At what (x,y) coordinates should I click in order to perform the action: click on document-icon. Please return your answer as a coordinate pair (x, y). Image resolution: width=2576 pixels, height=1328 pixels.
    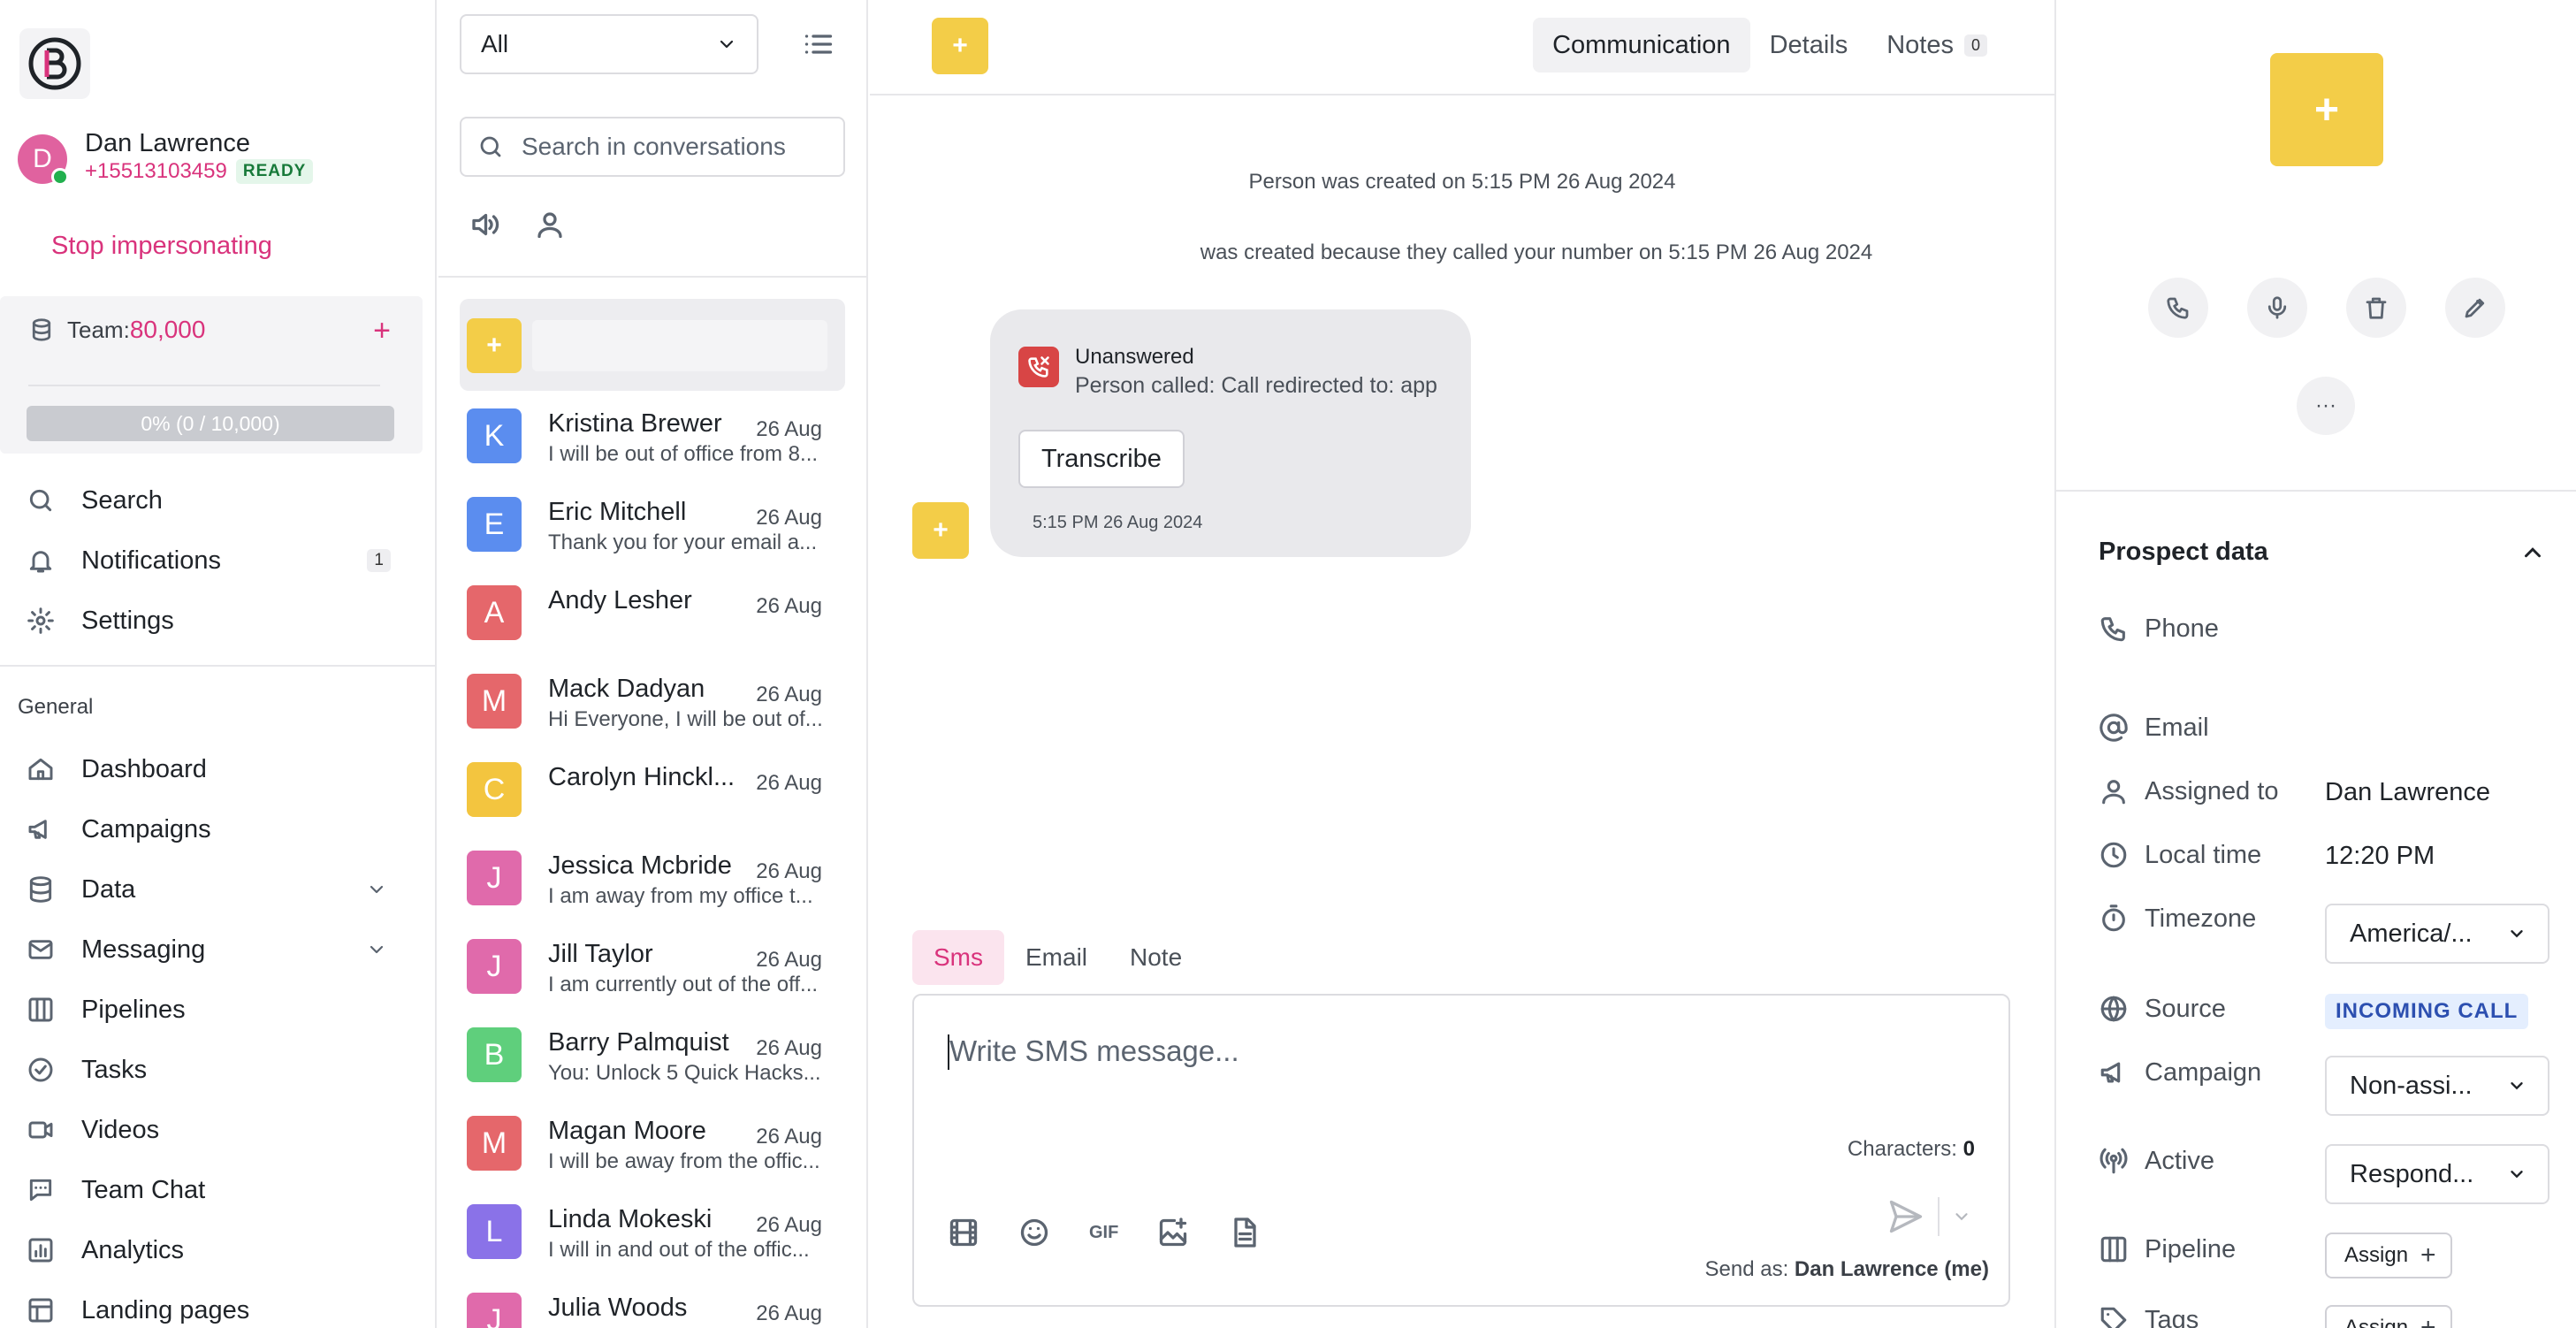
    Looking at the image, I should click on (1244, 1232).